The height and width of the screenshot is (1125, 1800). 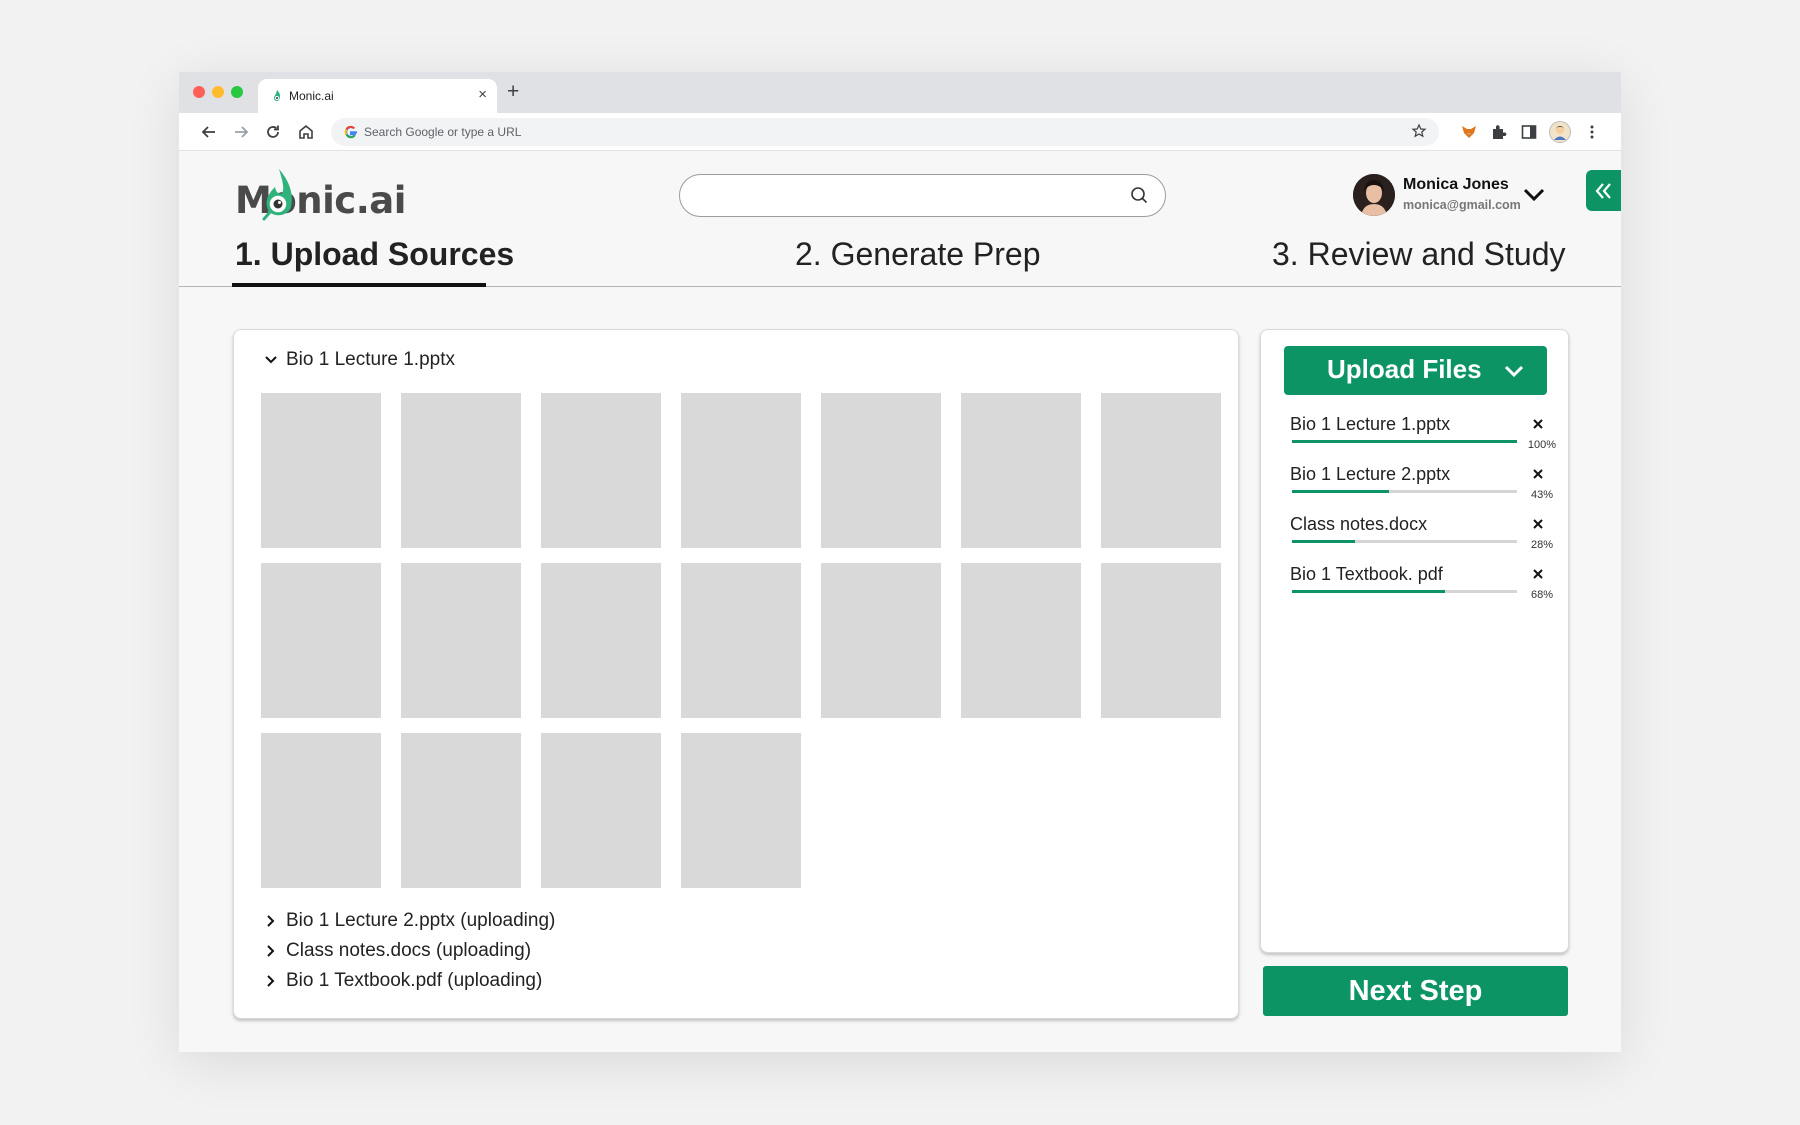 What do you see at coordinates (359, 285) in the screenshot?
I see `active-step-indicator` at bounding box center [359, 285].